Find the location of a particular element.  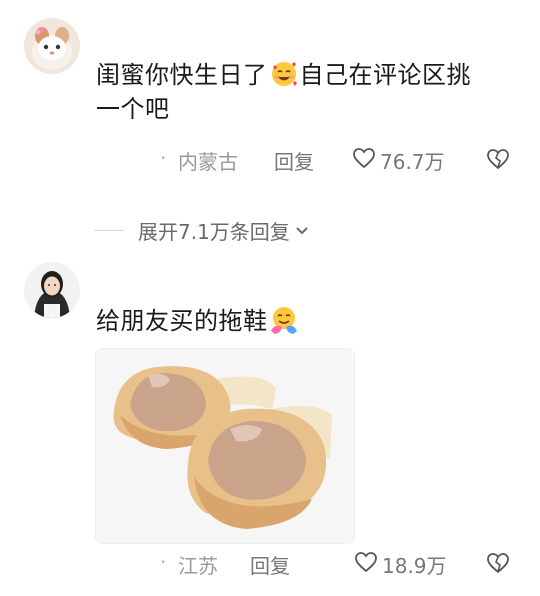

comment-text-part: 给朋友买的拖鞋 is located at coordinates (182, 321).